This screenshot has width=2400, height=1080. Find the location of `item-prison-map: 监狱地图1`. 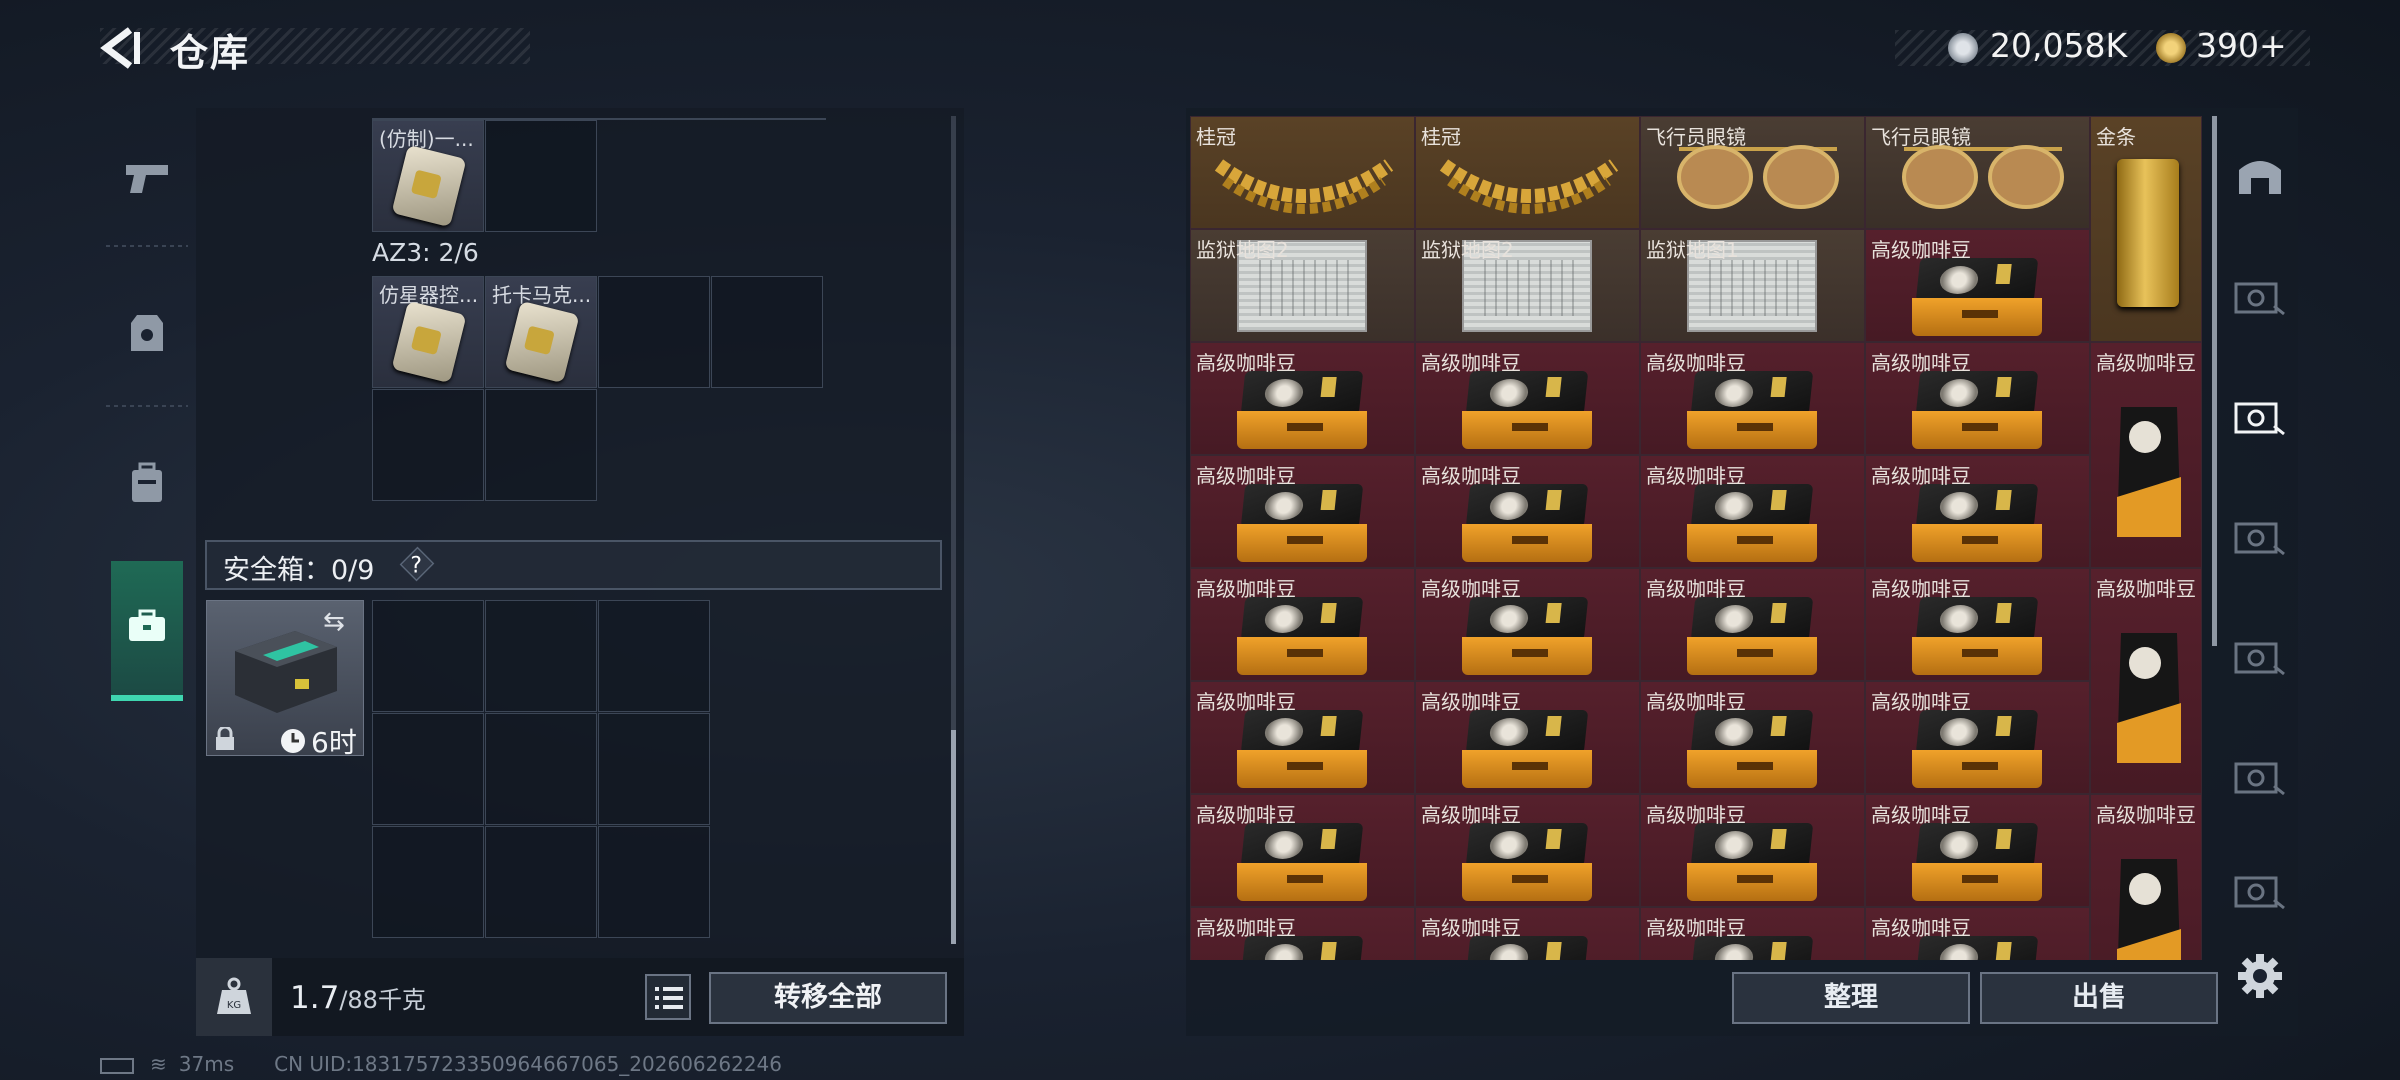

item-prison-map: 监狱地图1 is located at coordinates (1752, 285).